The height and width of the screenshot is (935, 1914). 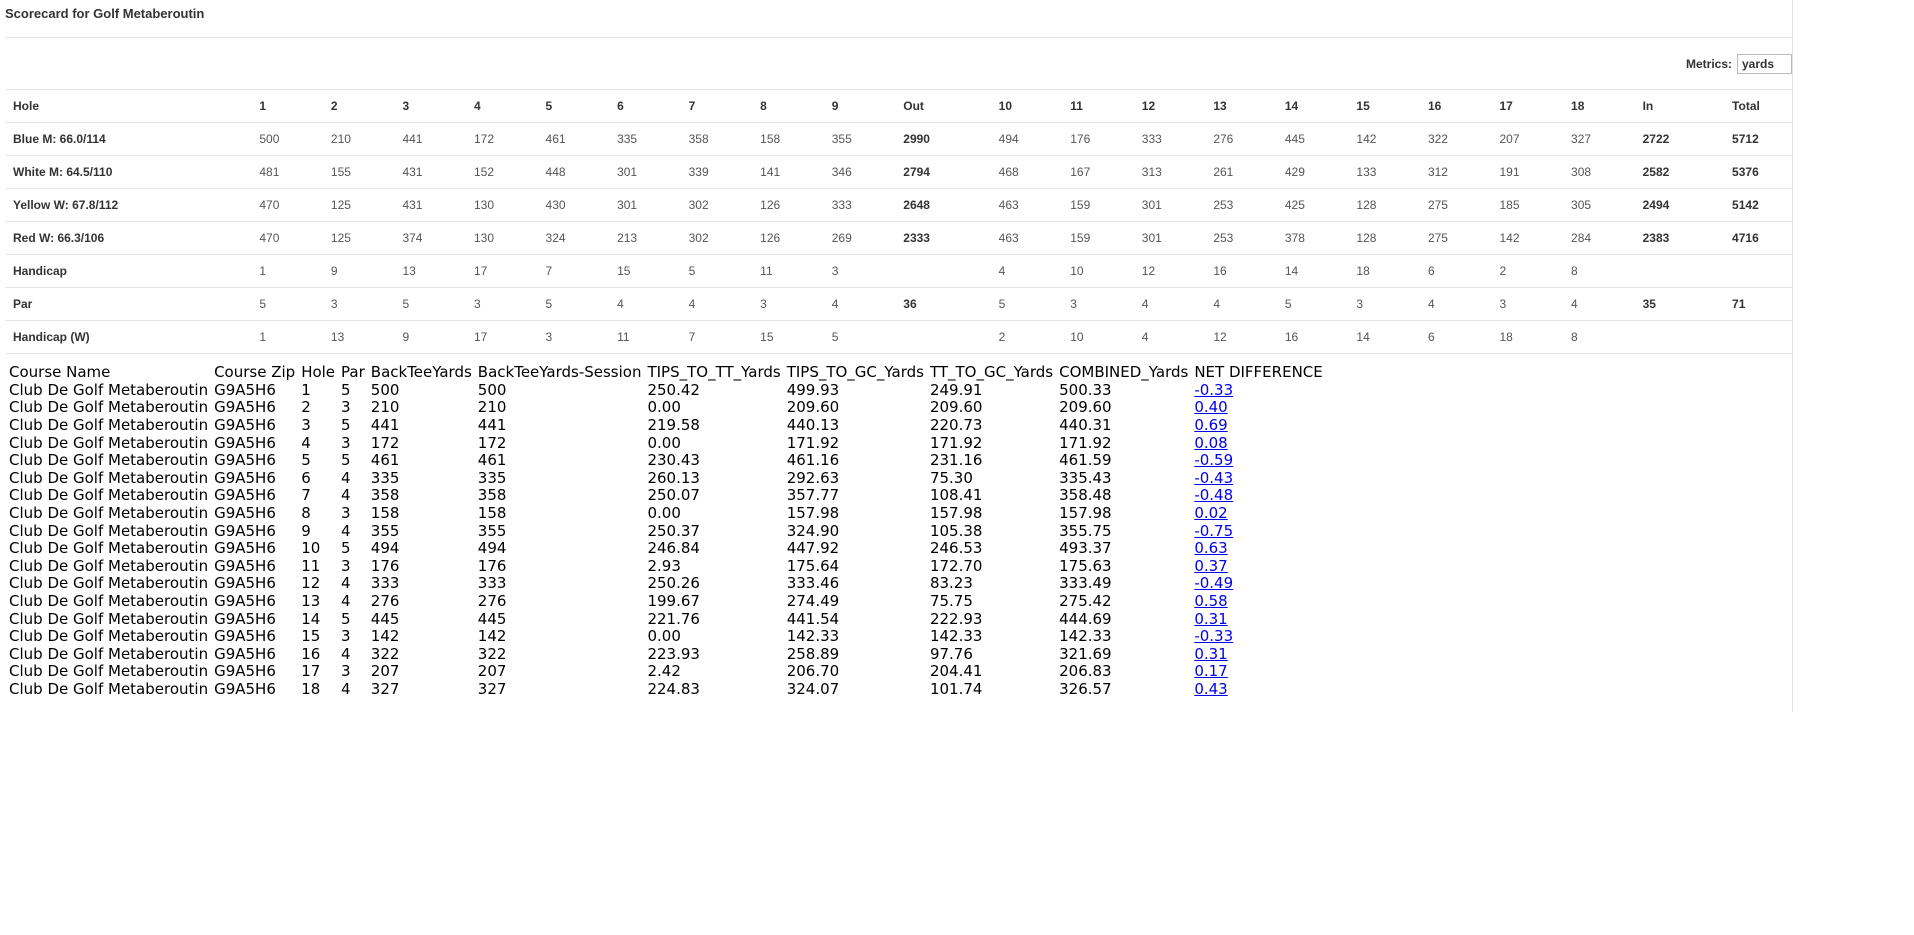 I want to click on net-difference-link: -0.43, so click(x=1213, y=478).